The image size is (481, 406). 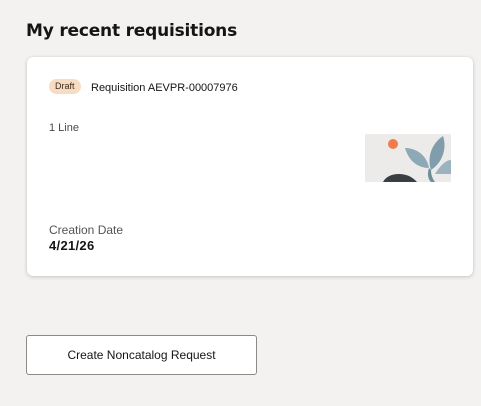 I want to click on create-noncatalog-request-button: Create Noncatalog Request, so click(x=141, y=355).